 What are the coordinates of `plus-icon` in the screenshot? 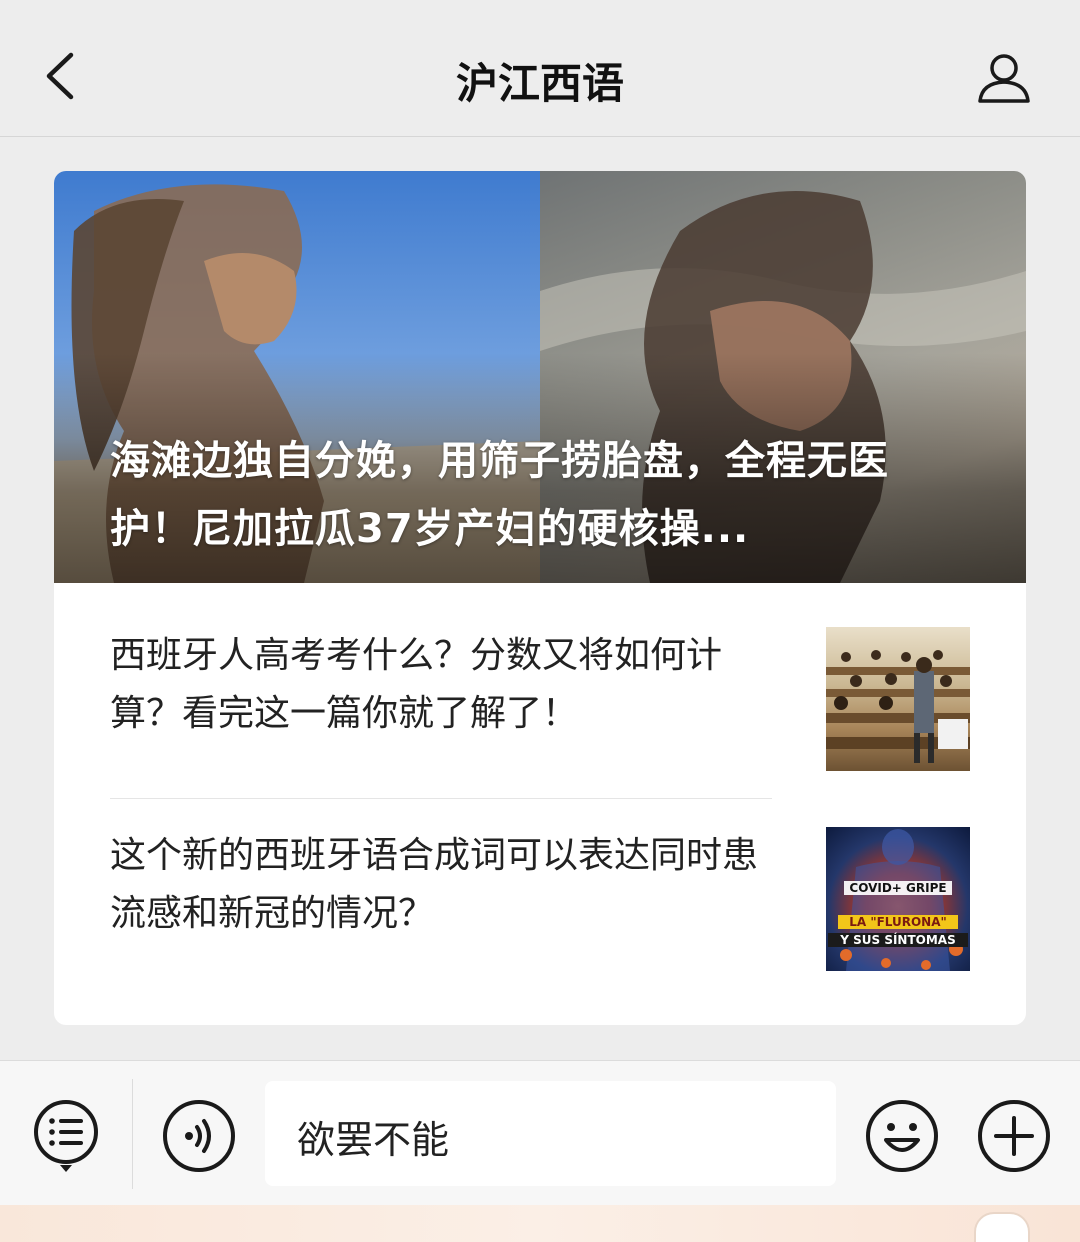 It's located at (1014, 1136).